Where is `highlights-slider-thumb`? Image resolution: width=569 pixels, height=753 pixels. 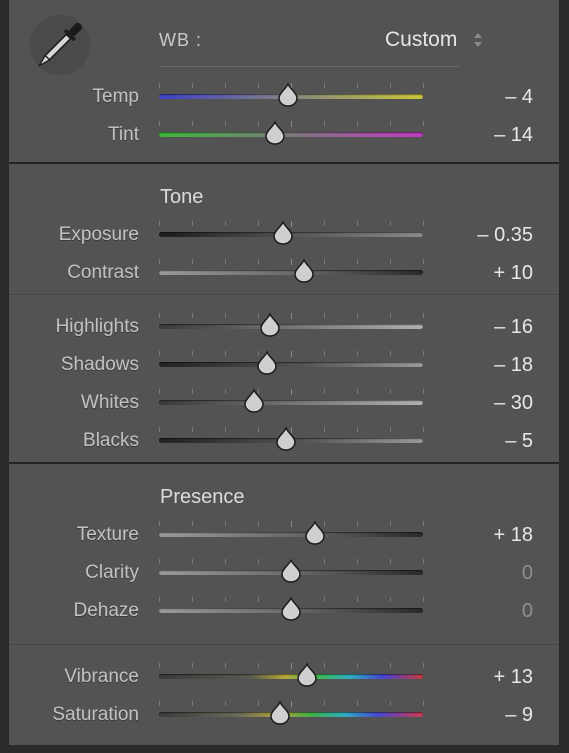
highlights-slider-thumb is located at coordinates (270, 325).